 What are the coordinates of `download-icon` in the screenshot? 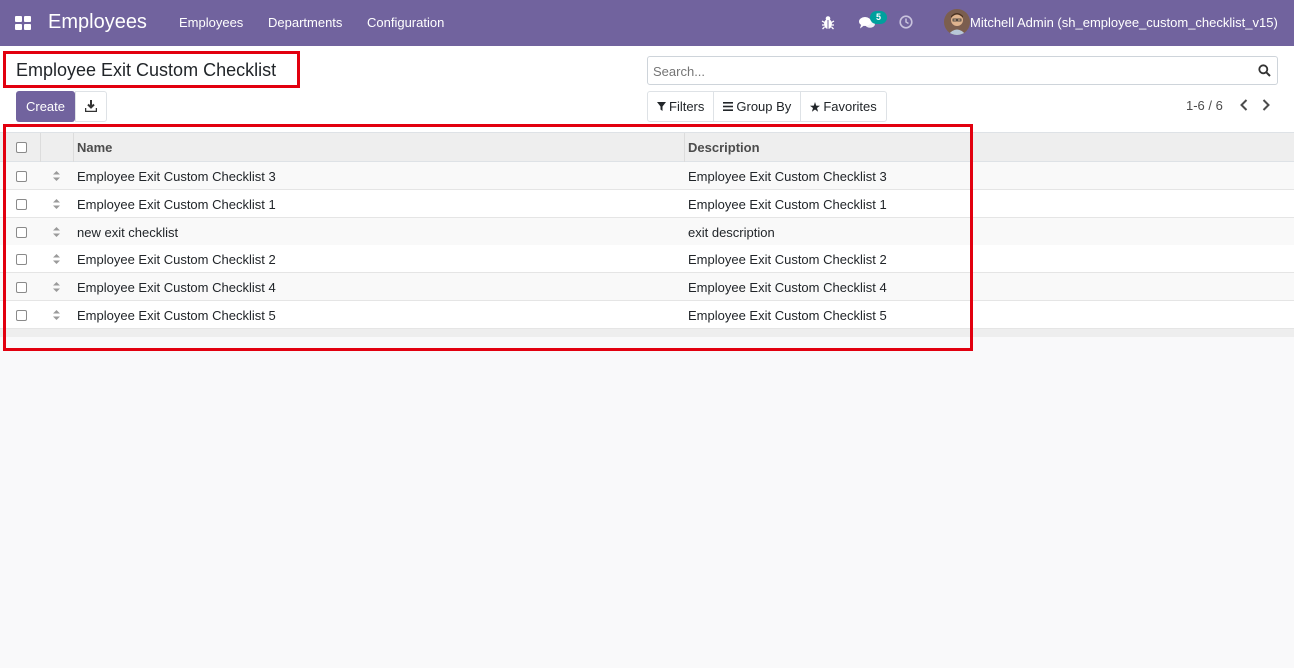 It's located at (91, 106).